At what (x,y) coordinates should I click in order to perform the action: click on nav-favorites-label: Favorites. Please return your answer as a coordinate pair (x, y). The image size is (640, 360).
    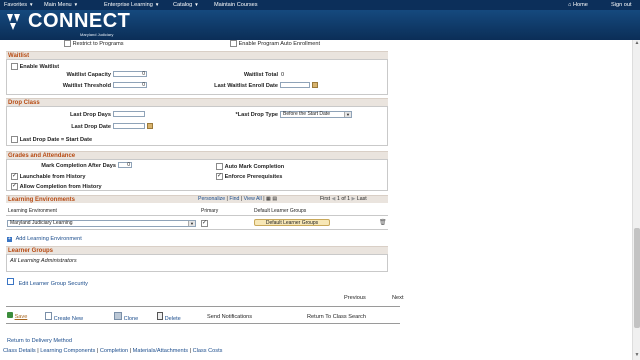
    Looking at the image, I should click on (16, 5).